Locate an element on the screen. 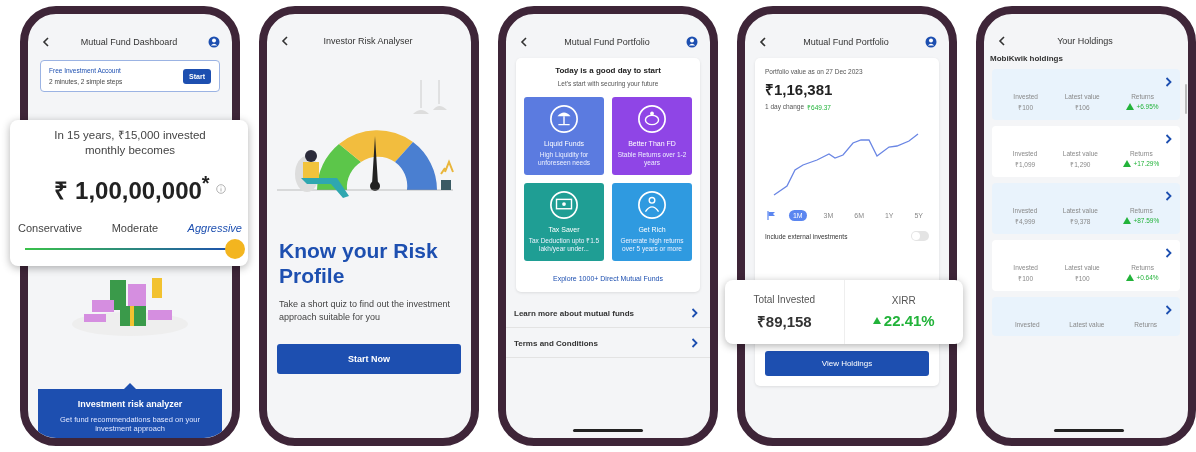 This screenshot has height=452, width=1196. link-label: Learn more about mutual funds is located at coordinates (574, 313).